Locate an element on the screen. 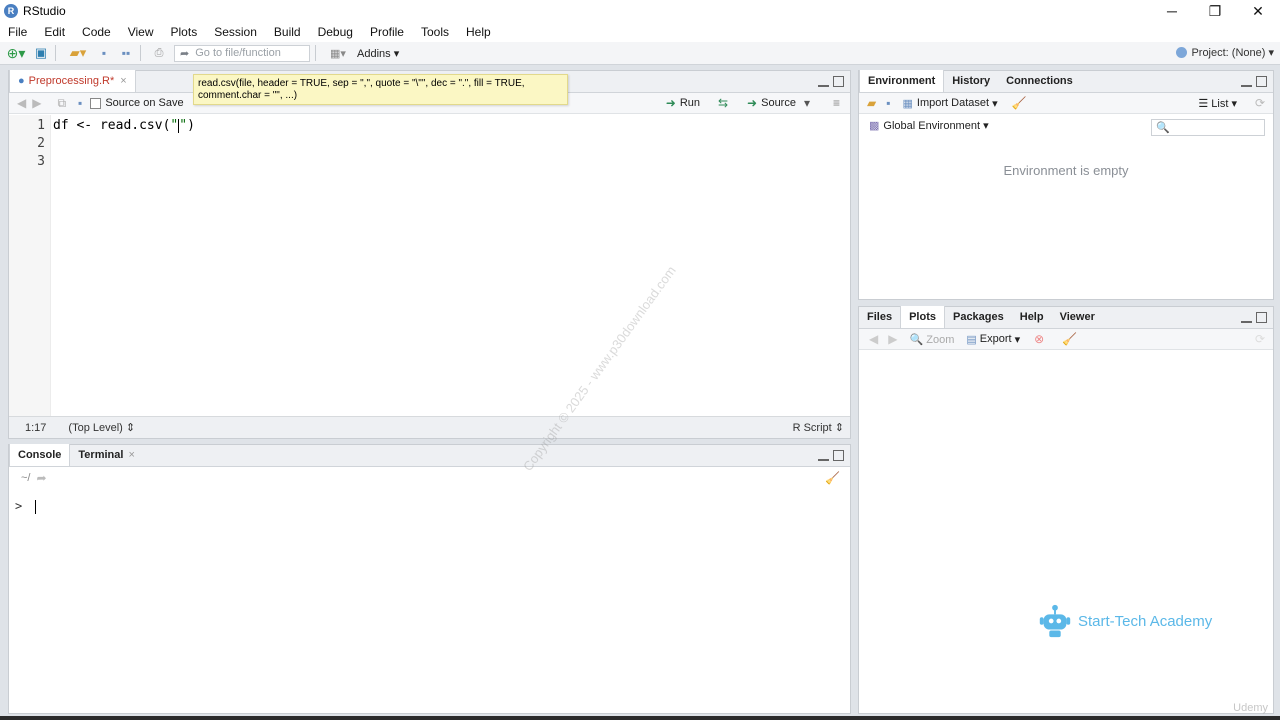  goto-arrow-icon: ➦ is located at coordinates (185, 53).